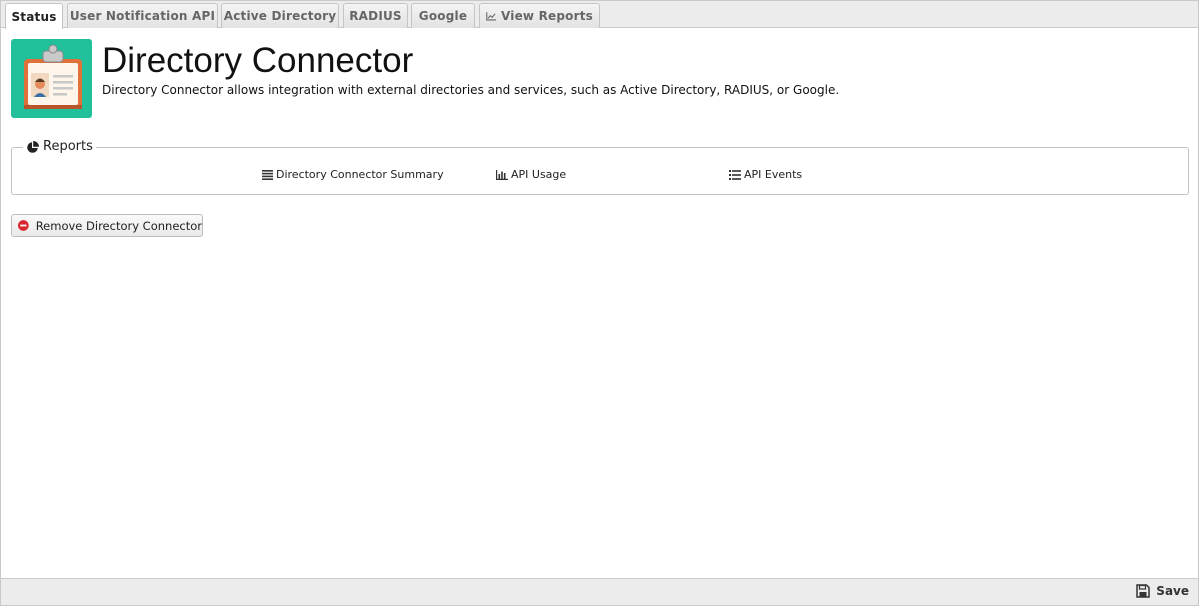 The width and height of the screenshot is (1199, 606). What do you see at coordinates (491, 15) in the screenshot?
I see `line-chart-icon` at bounding box center [491, 15].